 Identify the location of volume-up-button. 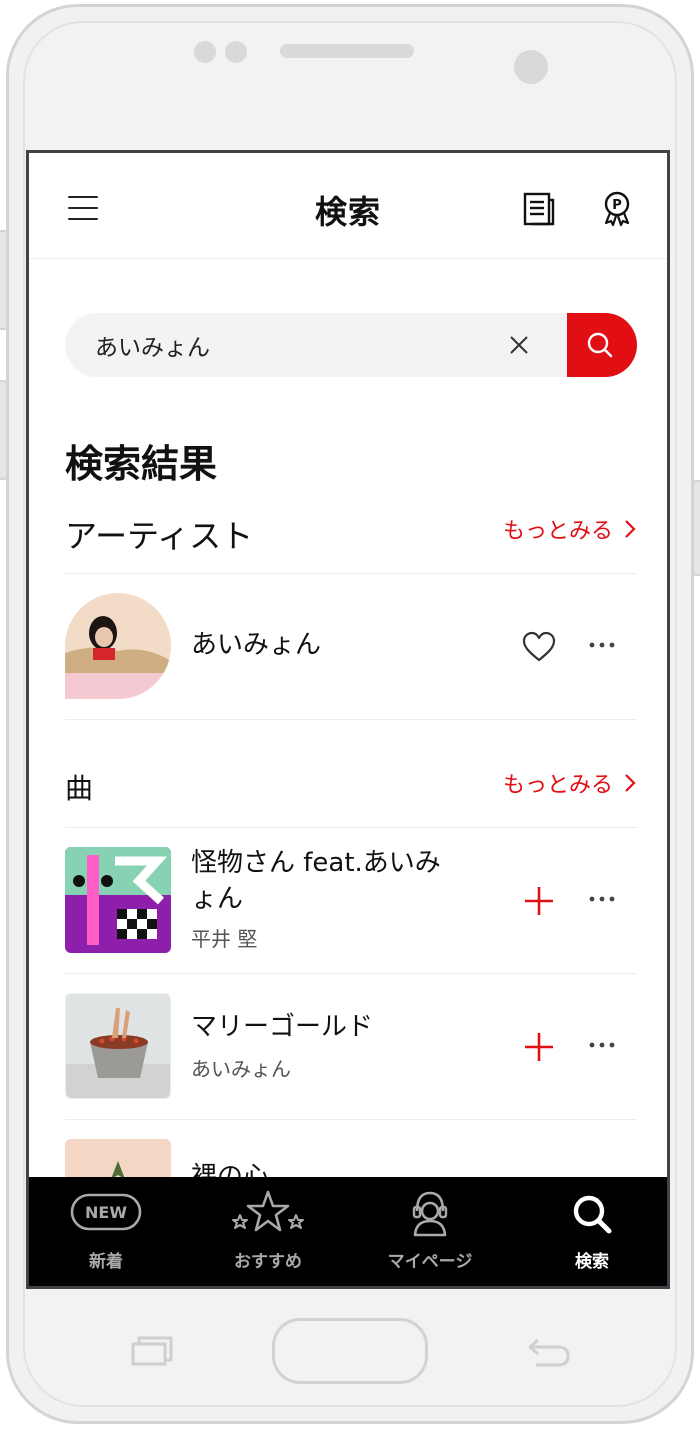
(4, 280).